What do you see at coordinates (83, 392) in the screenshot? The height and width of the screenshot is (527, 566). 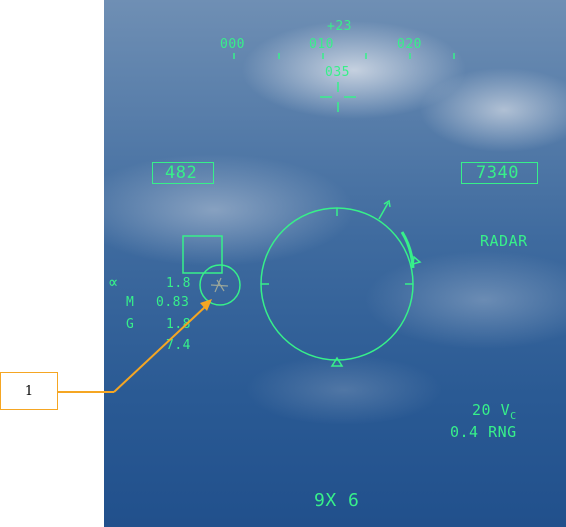 I see `callout-leader` at bounding box center [83, 392].